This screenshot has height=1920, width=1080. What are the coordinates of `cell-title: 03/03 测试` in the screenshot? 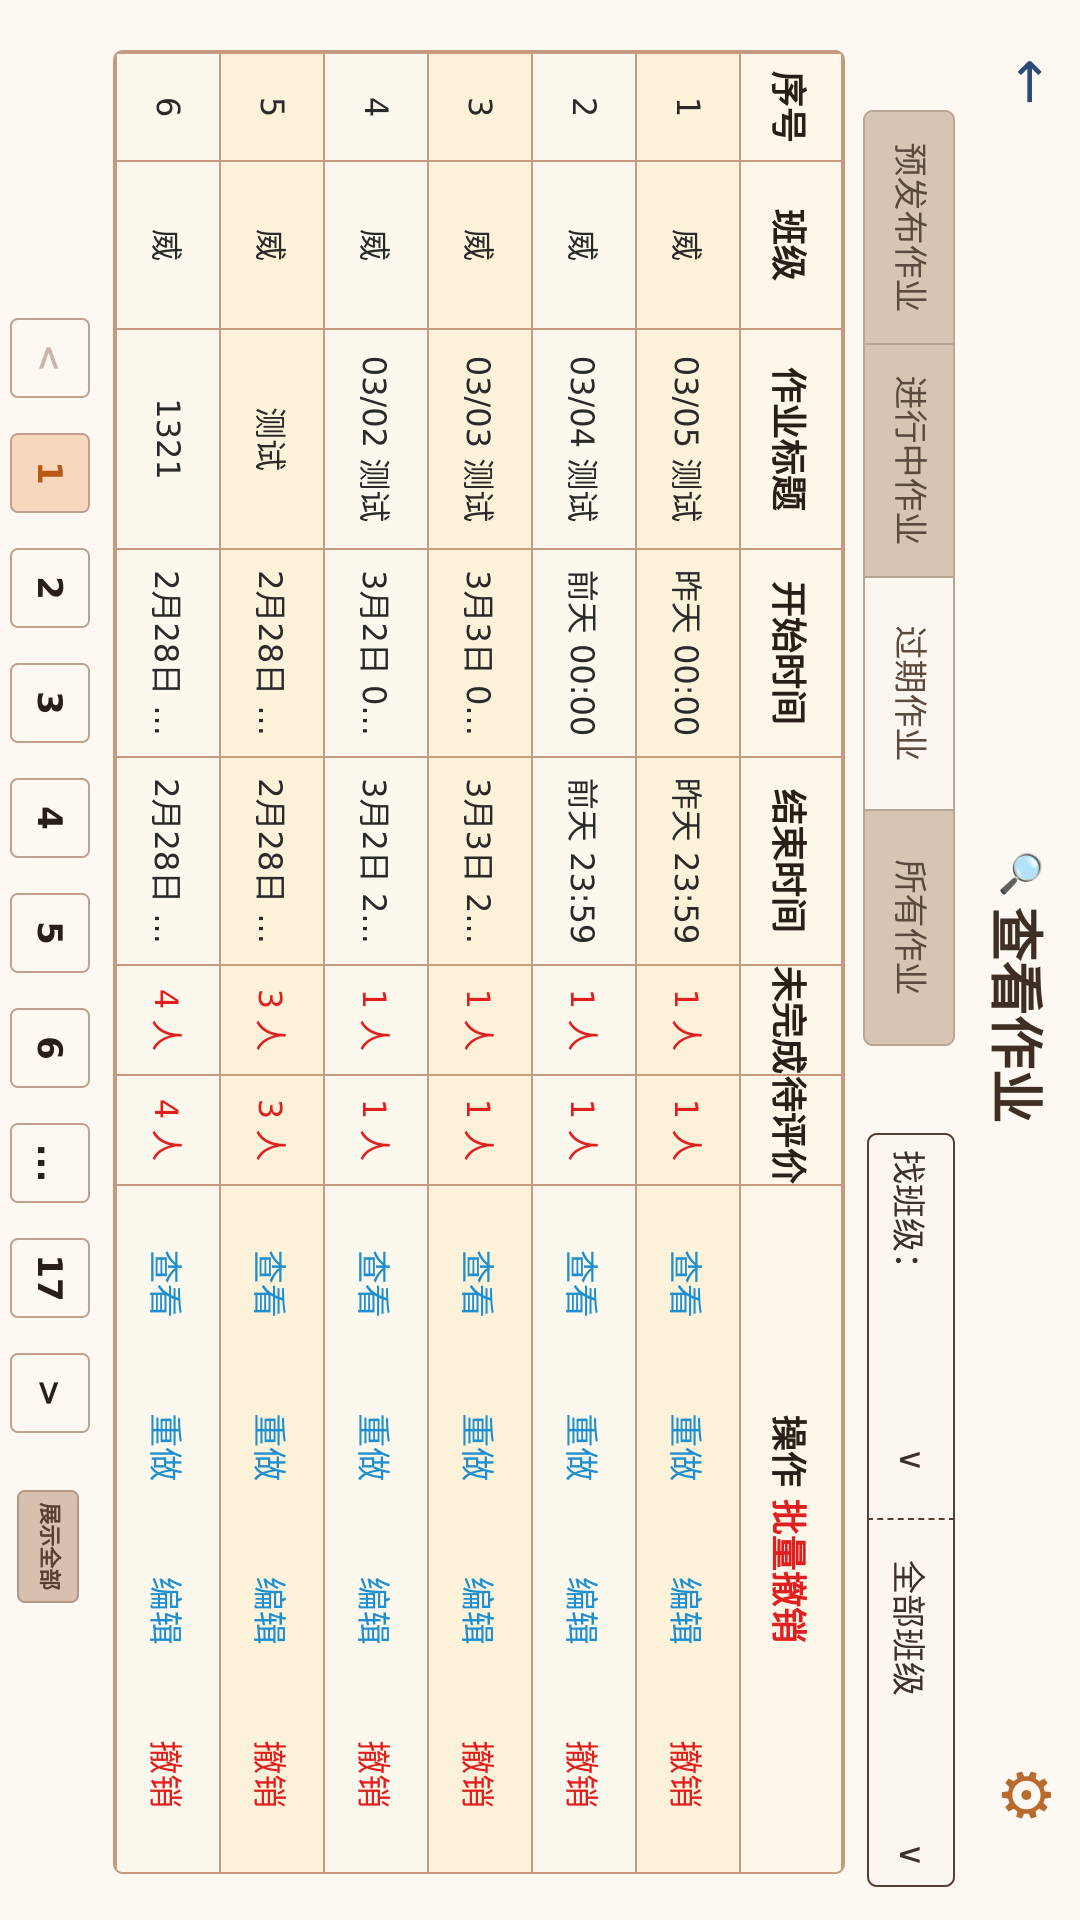 It's located at (480, 439).